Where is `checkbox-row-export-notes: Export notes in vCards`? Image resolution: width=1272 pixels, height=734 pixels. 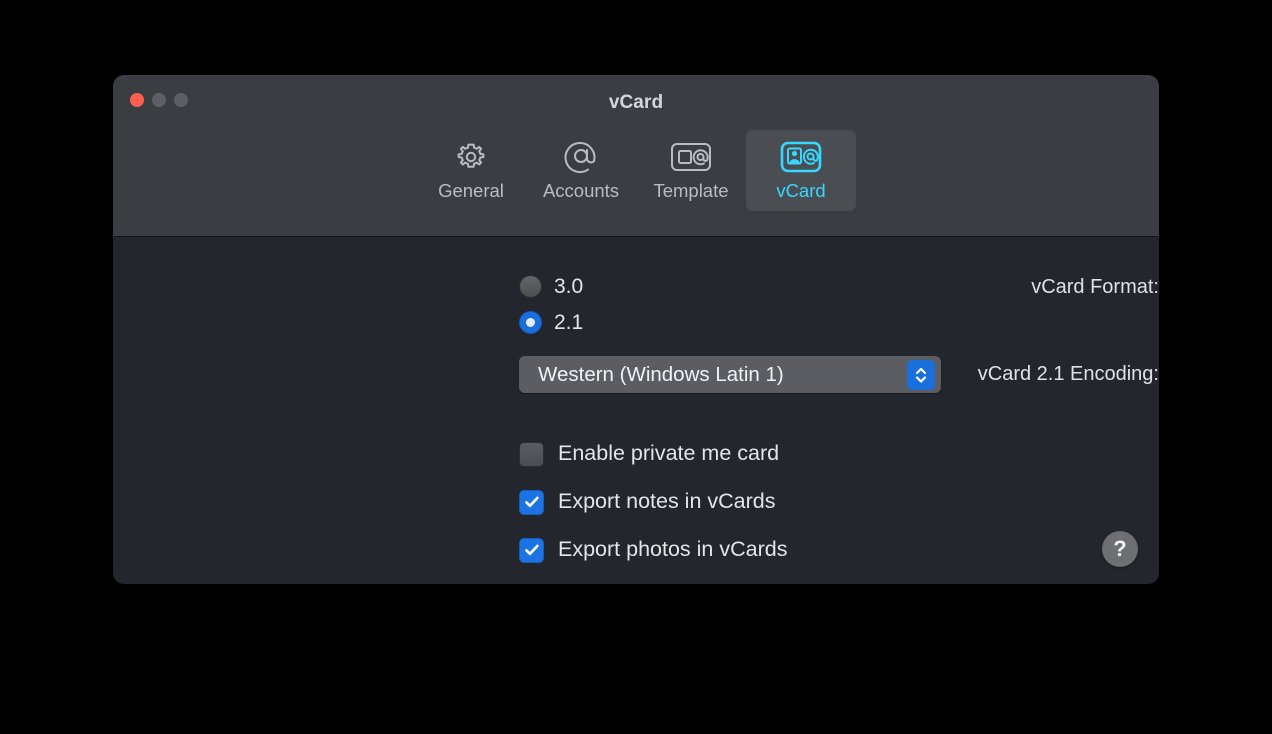
checkbox-row-export-notes: Export notes in vCards is located at coordinates (653, 502).